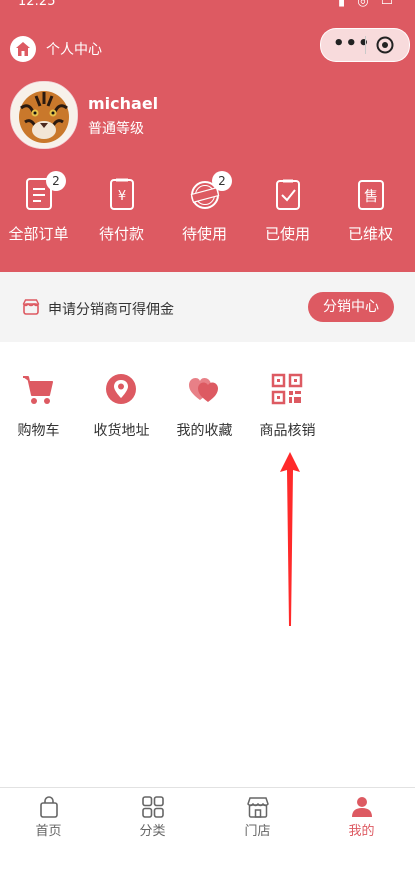 The width and height of the screenshot is (415, 870). What do you see at coordinates (361, 831) in the screenshot?
I see `tab-mine-label: 我的` at bounding box center [361, 831].